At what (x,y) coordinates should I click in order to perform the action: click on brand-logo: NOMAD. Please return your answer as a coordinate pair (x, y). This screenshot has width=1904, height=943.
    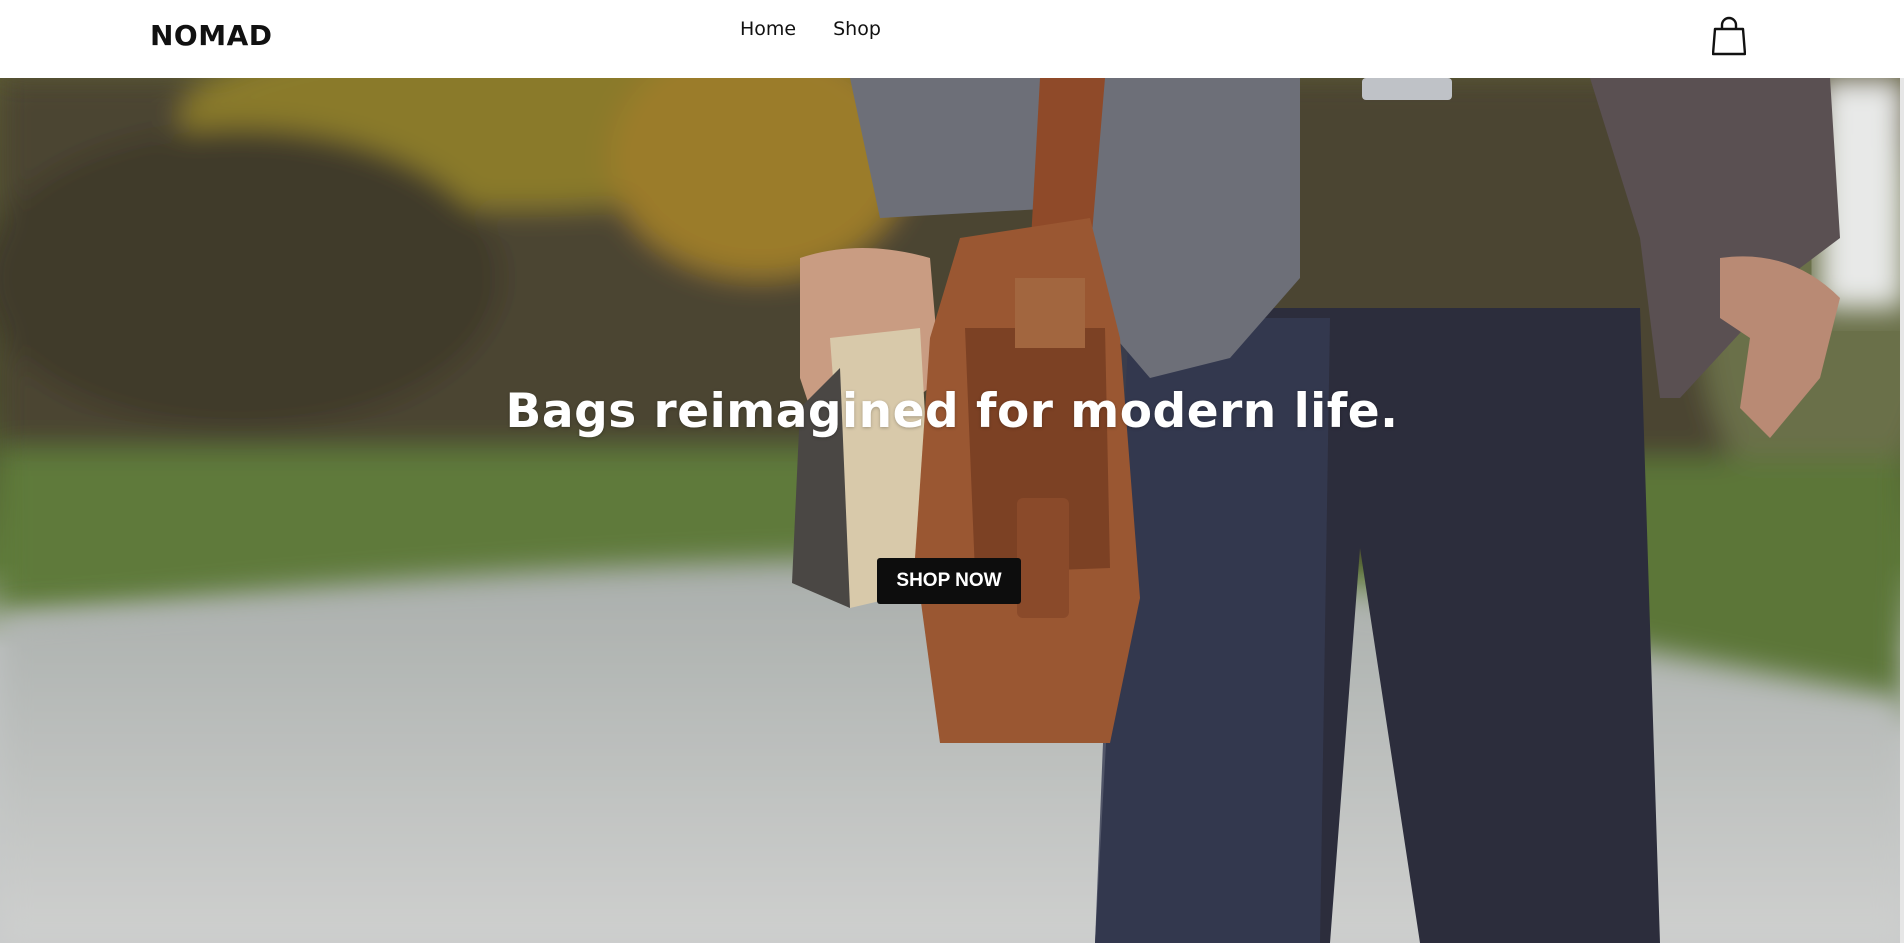
    Looking at the image, I should click on (211, 35).